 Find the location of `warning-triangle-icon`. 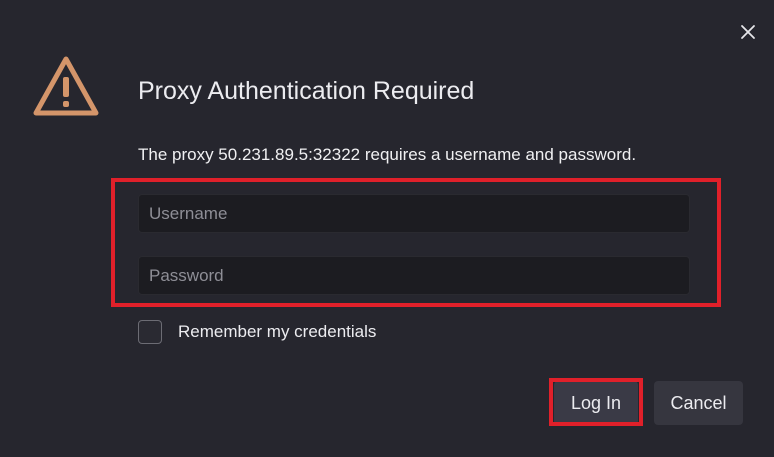

warning-triangle-icon is located at coordinates (66, 86).